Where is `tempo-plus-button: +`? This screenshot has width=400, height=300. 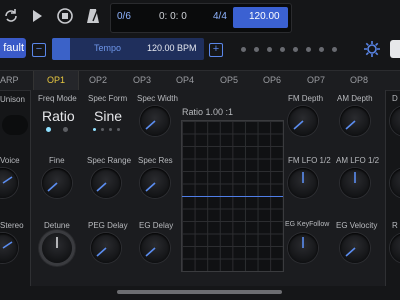 tempo-plus-button: + is located at coordinates (216, 50).